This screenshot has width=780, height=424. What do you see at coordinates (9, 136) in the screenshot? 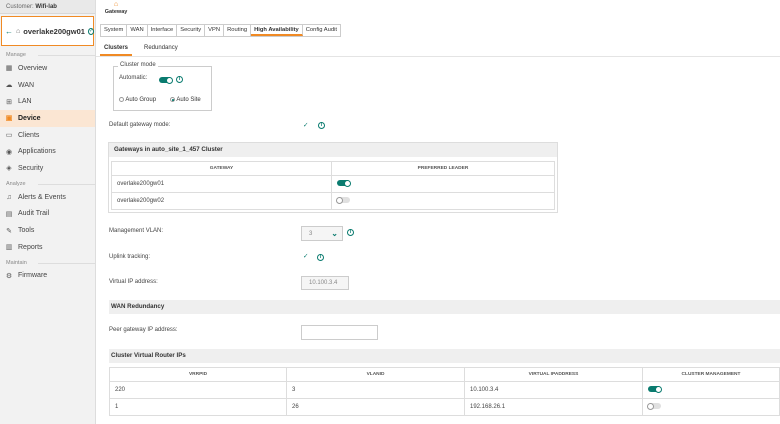
I see `monitor-icon: ▭` at bounding box center [9, 136].